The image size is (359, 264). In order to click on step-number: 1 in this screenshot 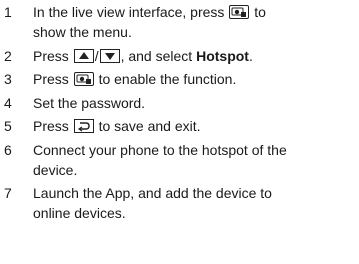, I will do `click(8, 12)`.